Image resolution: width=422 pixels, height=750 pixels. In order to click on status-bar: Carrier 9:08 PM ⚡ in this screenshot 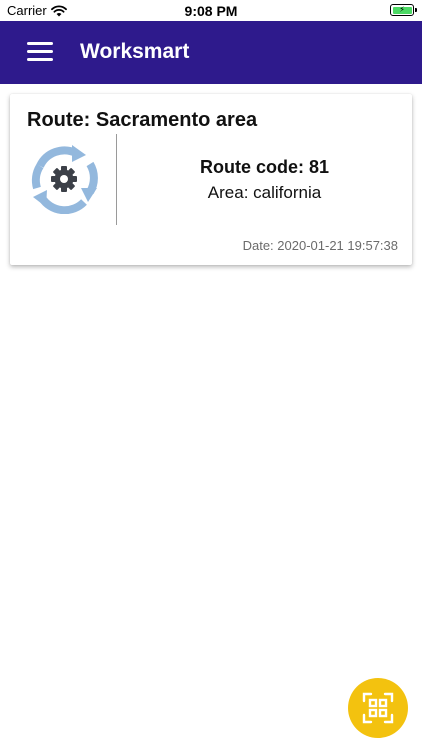, I will do `click(211, 10)`.